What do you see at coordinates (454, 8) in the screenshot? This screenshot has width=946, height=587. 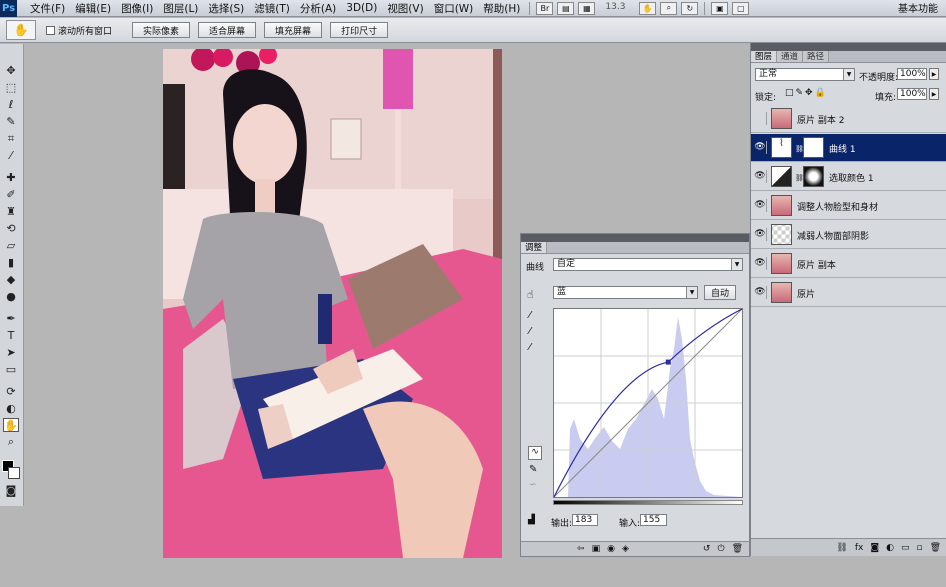 I see `menu-window: 窗口(W)` at bounding box center [454, 8].